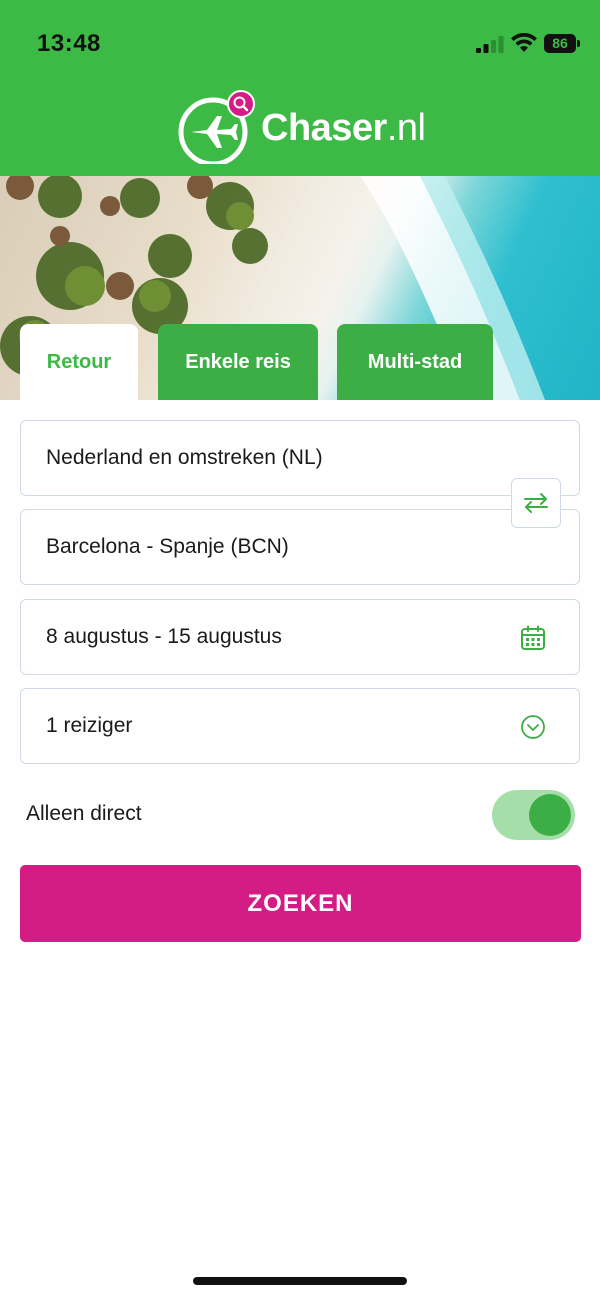  Describe the element at coordinates (300, 637) in the screenshot. I see `dates-field: 8 augustus - 15 augustus` at that location.